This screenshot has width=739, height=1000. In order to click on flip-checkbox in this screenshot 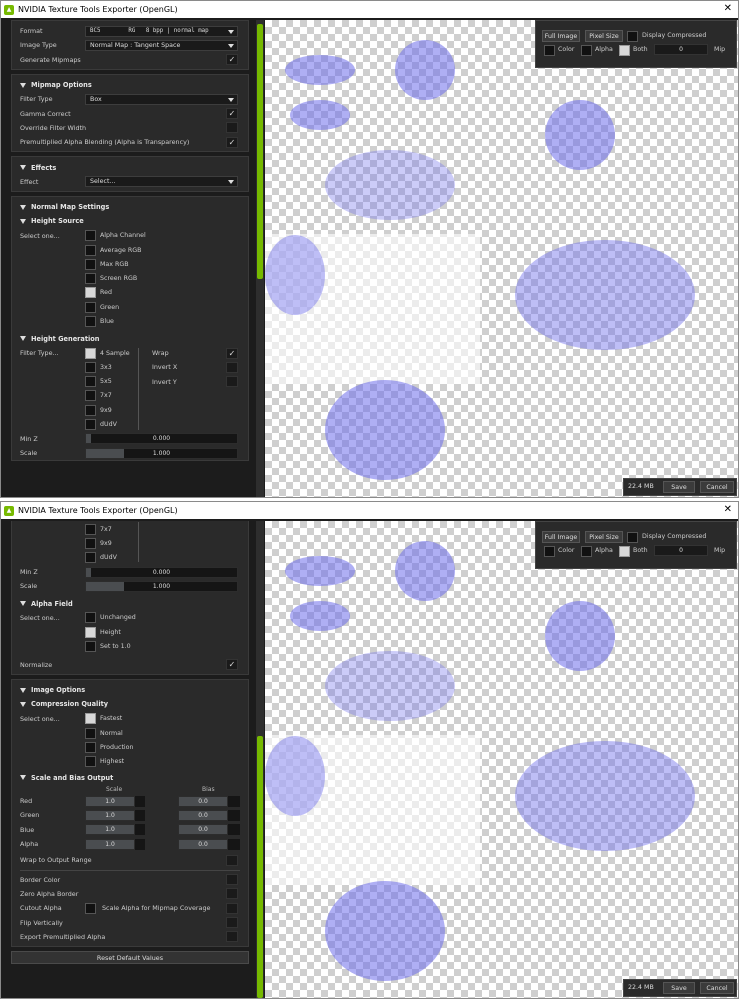, I will do `click(232, 923)`.